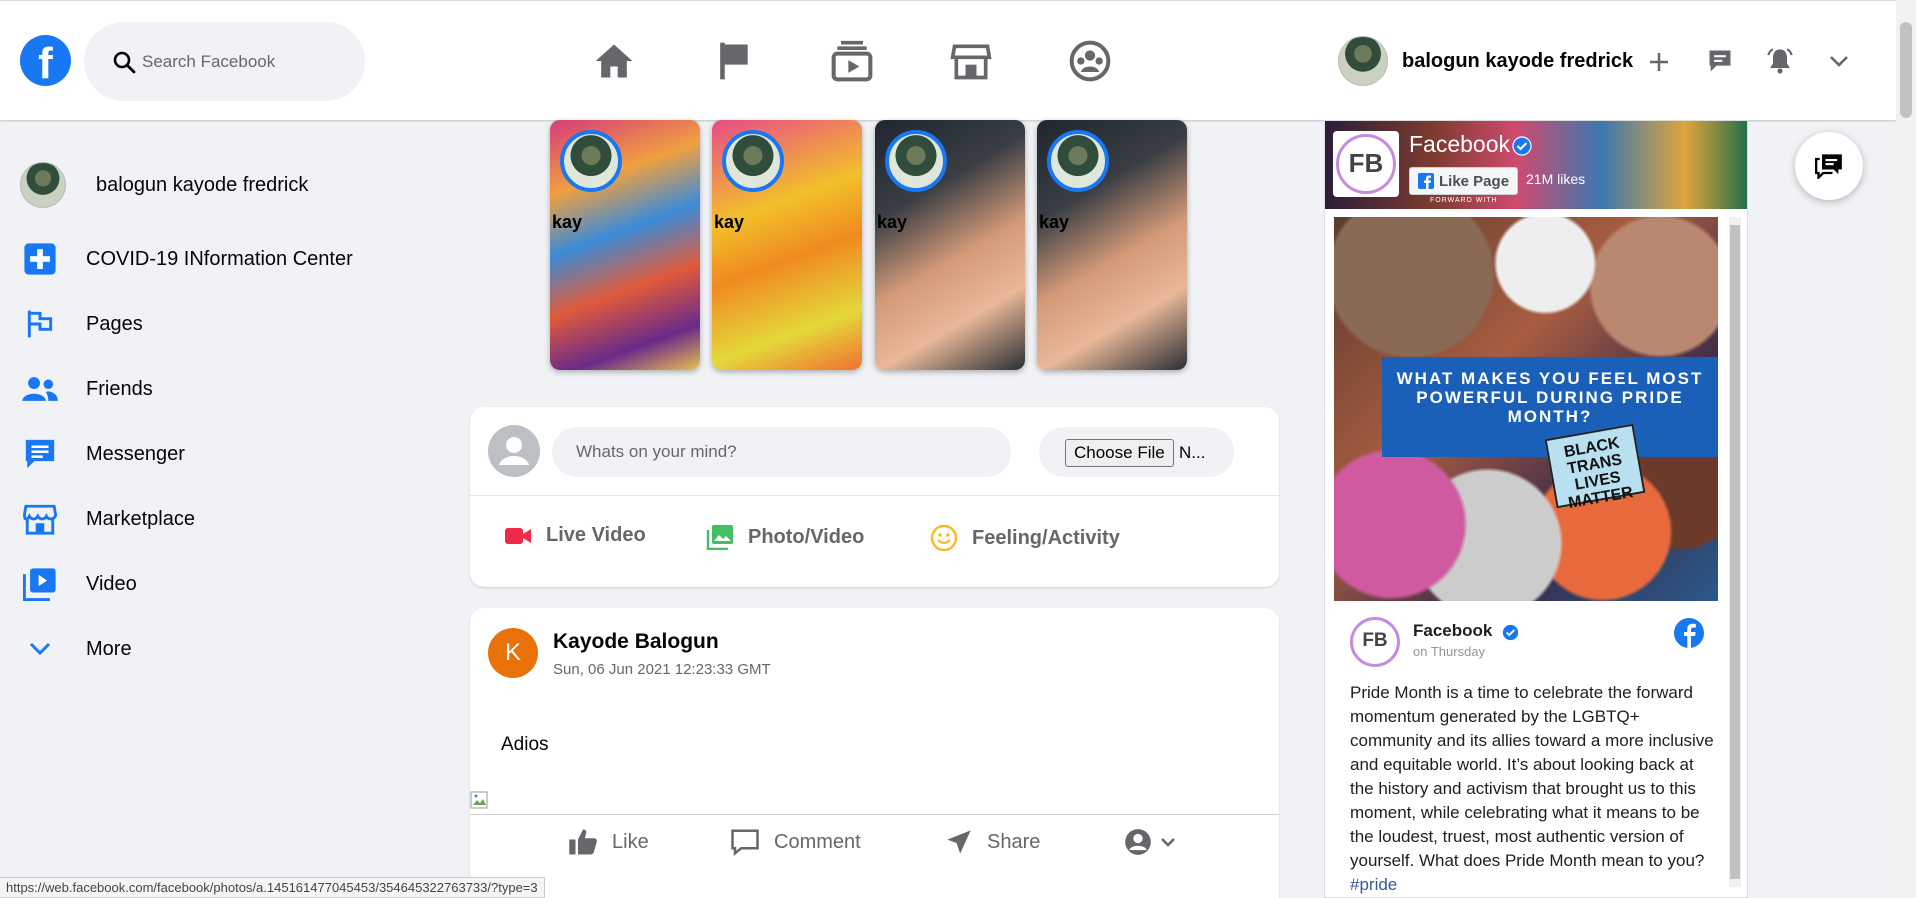  What do you see at coordinates (111, 583) in the screenshot?
I see `sidebar-item-label: Video` at bounding box center [111, 583].